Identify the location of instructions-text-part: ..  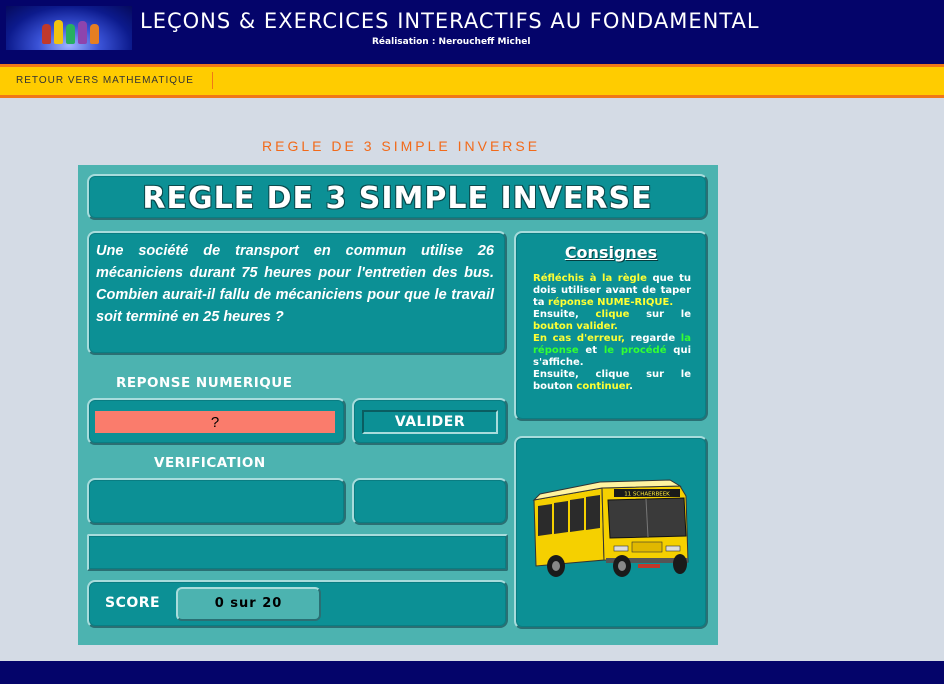
(631, 386).